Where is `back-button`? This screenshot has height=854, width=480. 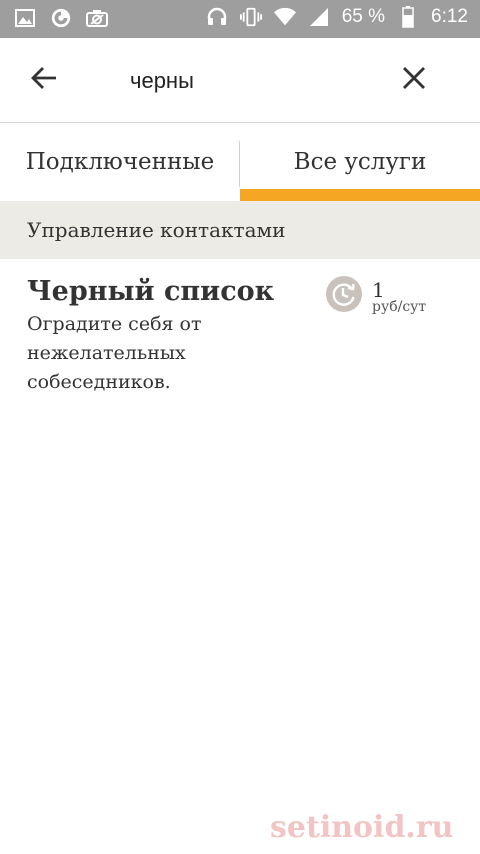
back-button is located at coordinates (44, 80).